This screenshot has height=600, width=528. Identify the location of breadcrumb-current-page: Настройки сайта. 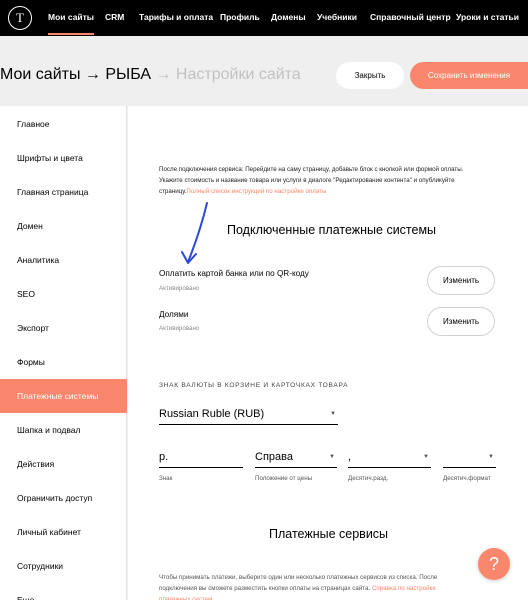
(238, 74).